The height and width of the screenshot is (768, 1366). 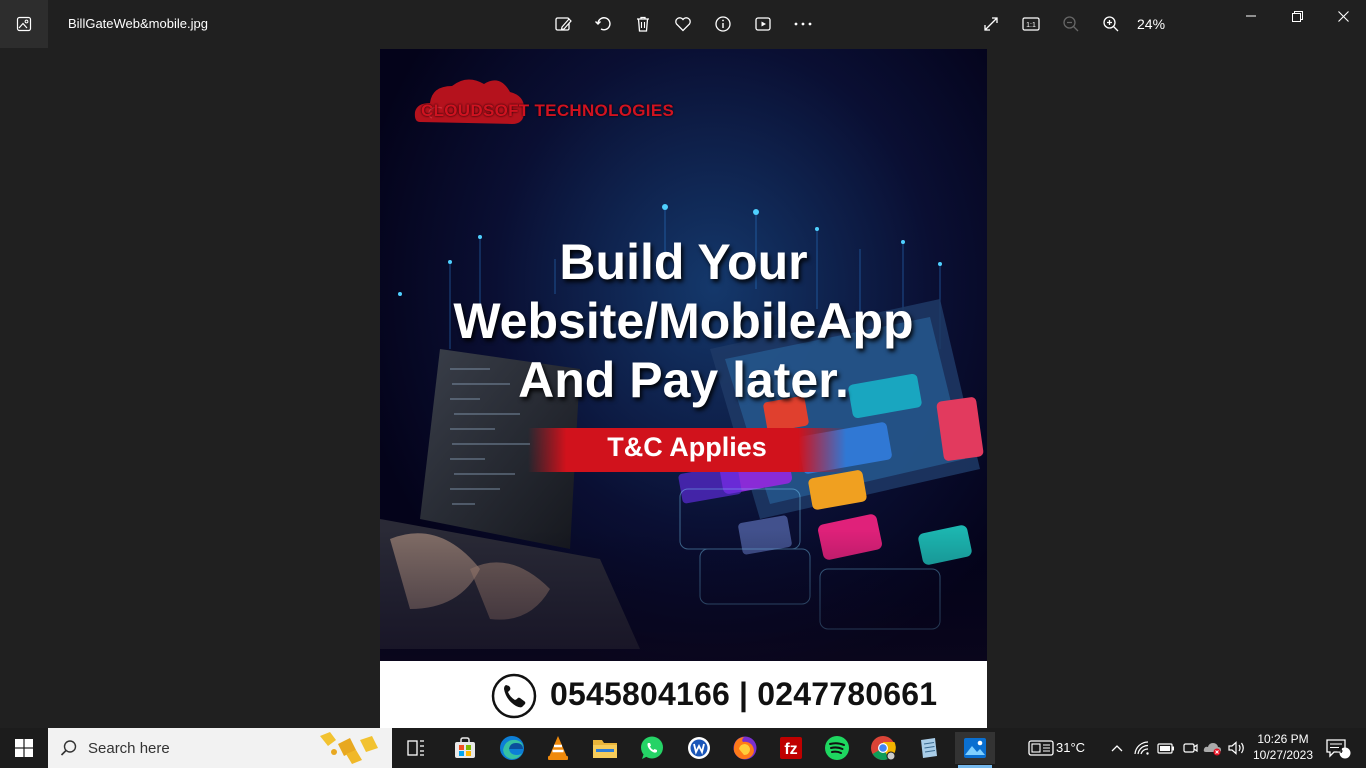 What do you see at coordinates (883, 748) in the screenshot?
I see `chrome-icon` at bounding box center [883, 748].